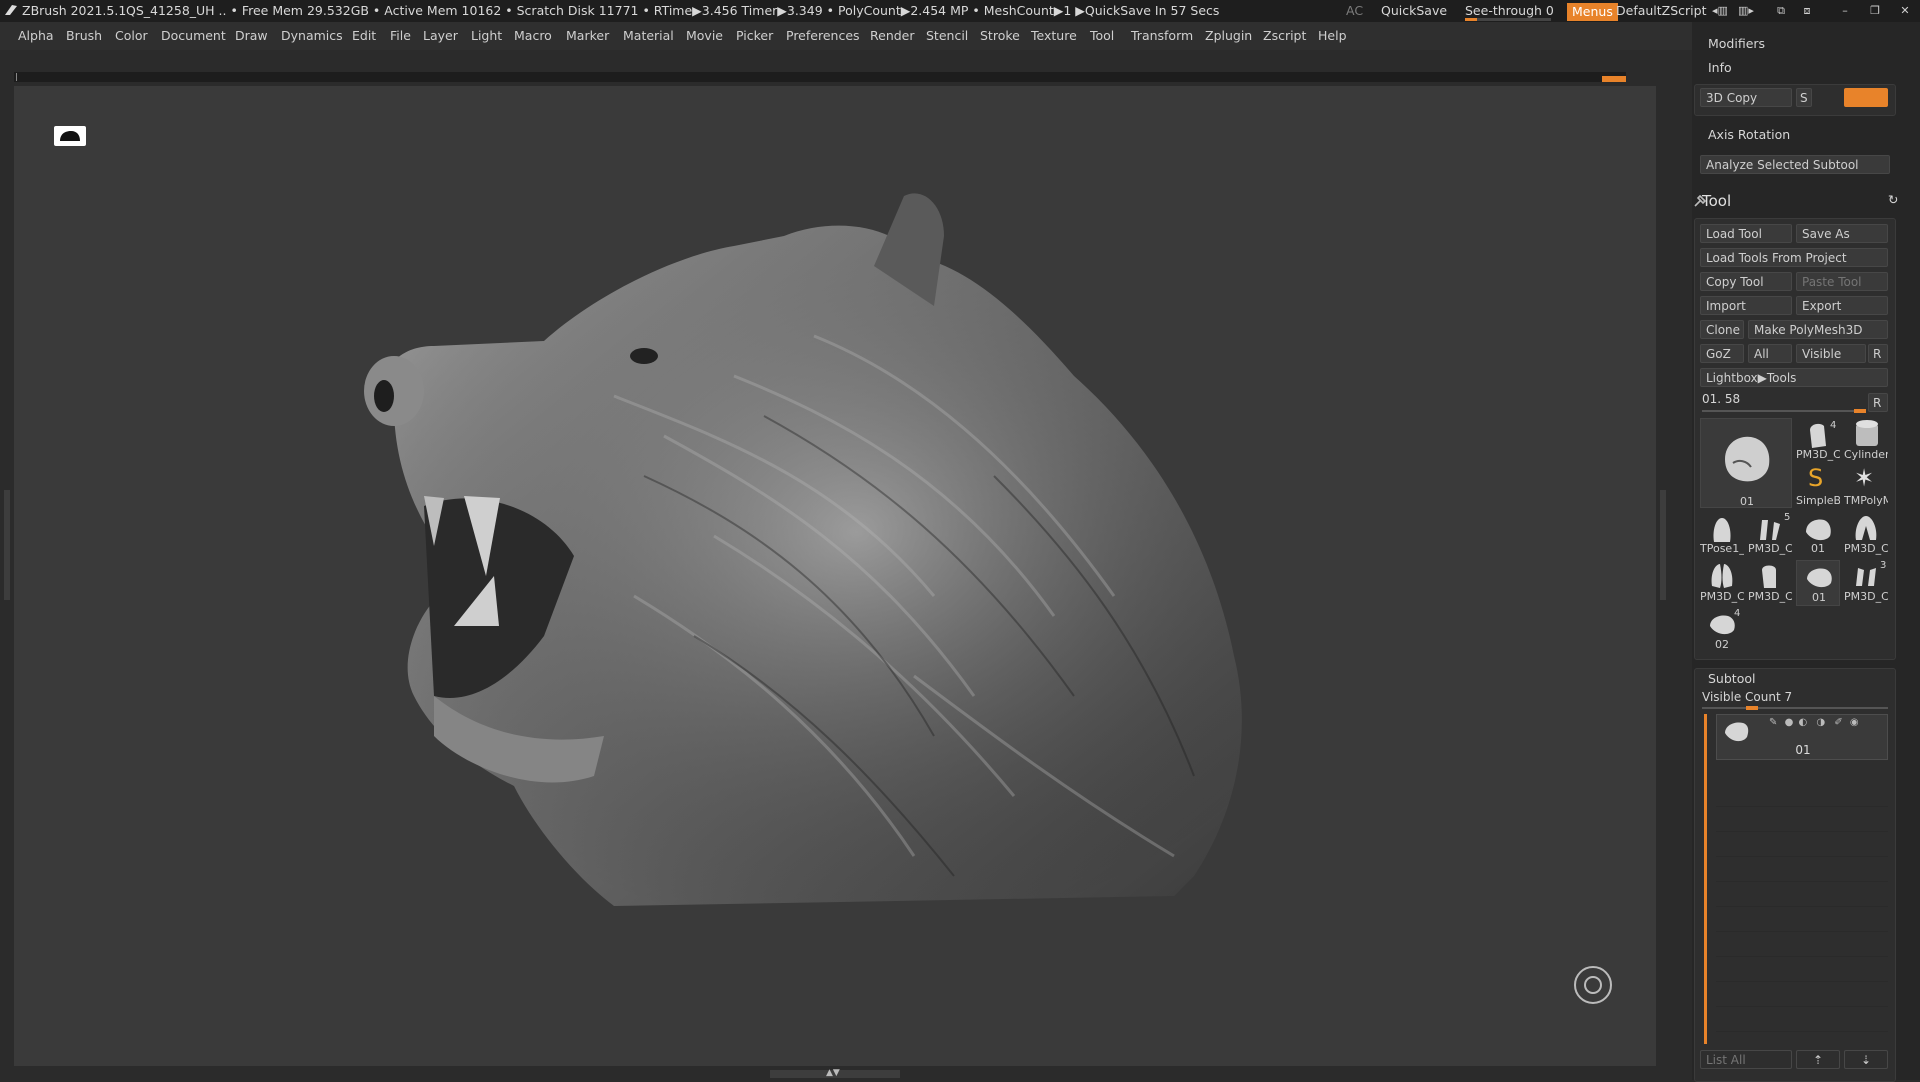 This screenshot has width=1920, height=1082. Describe the element at coordinates (1860, 411) in the screenshot. I see `tool-index-slider-knob` at that location.